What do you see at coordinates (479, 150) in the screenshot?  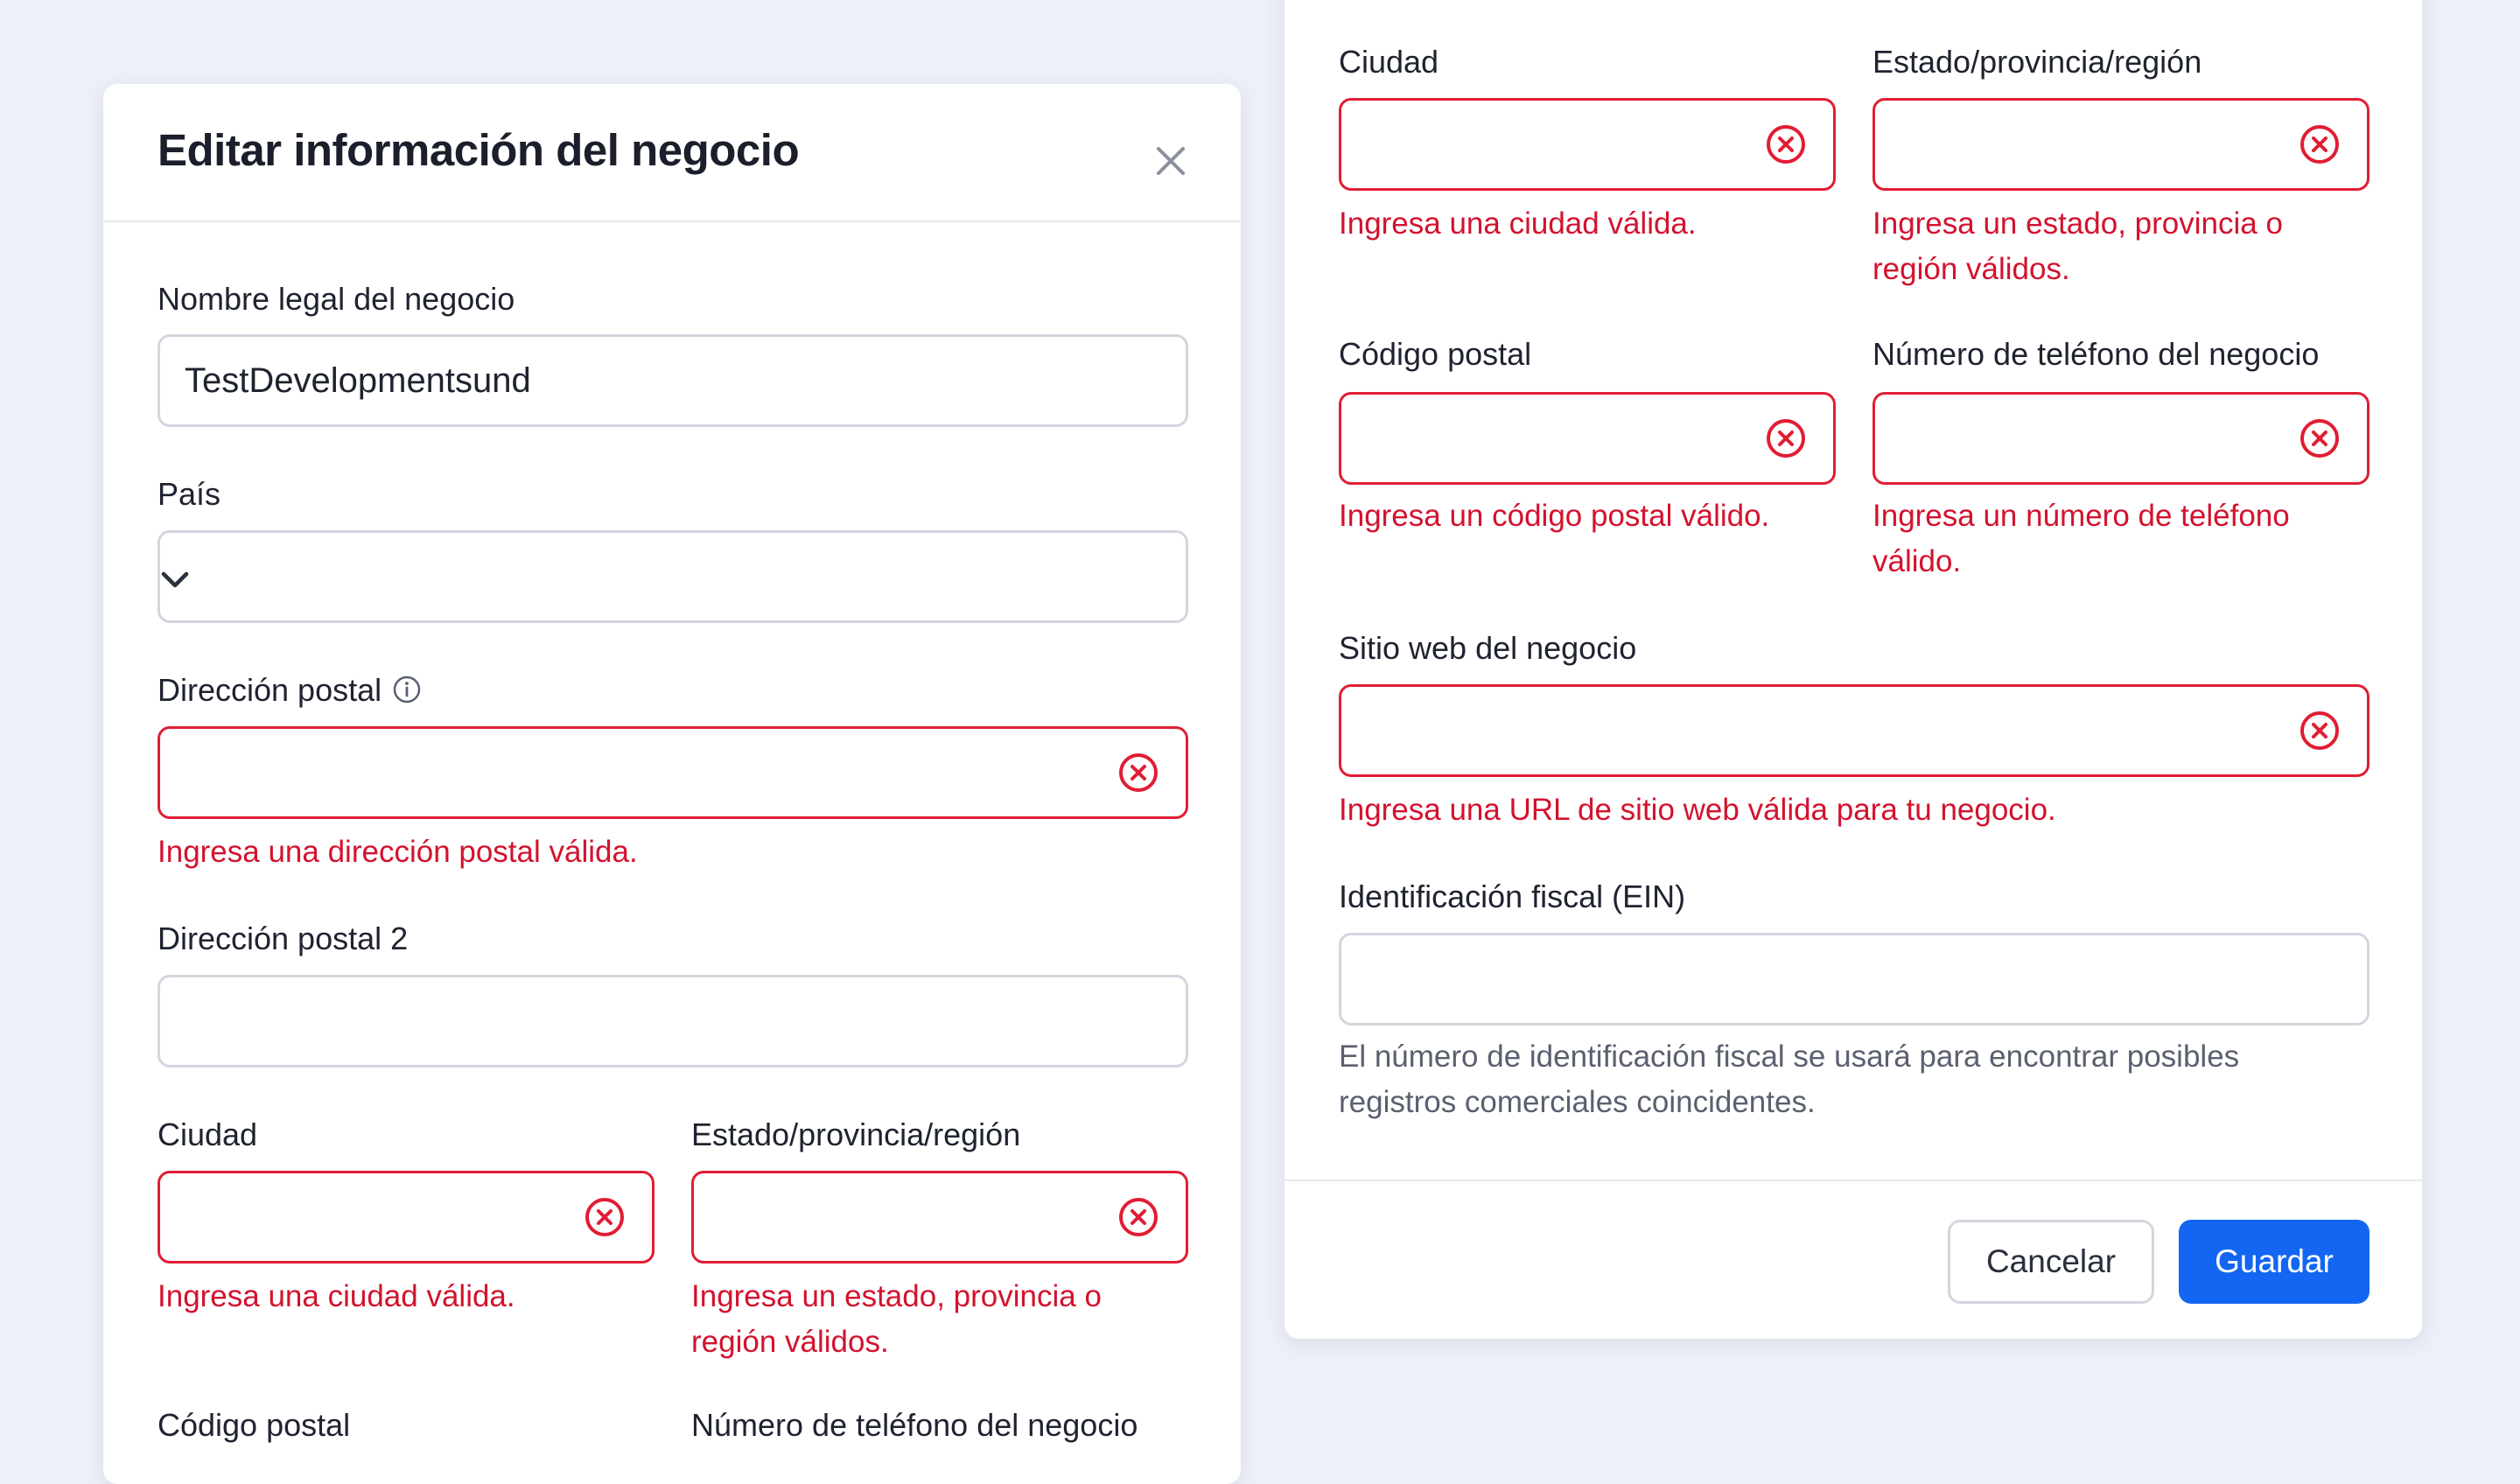 I see `dialog-title: Editar información del negocio` at bounding box center [479, 150].